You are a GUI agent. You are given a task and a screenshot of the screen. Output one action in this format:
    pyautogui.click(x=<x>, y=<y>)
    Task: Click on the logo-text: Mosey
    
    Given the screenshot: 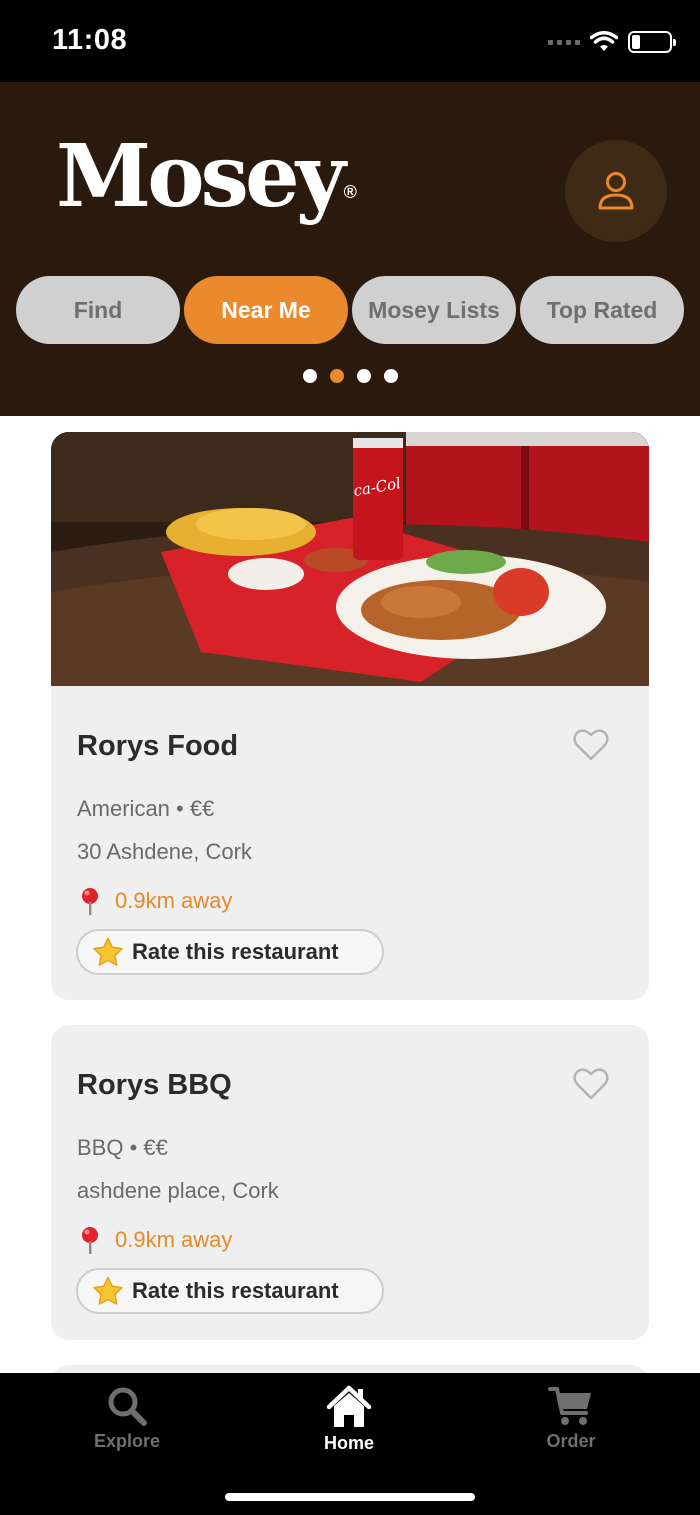 What is the action you would take?
    pyautogui.click(x=201, y=176)
    